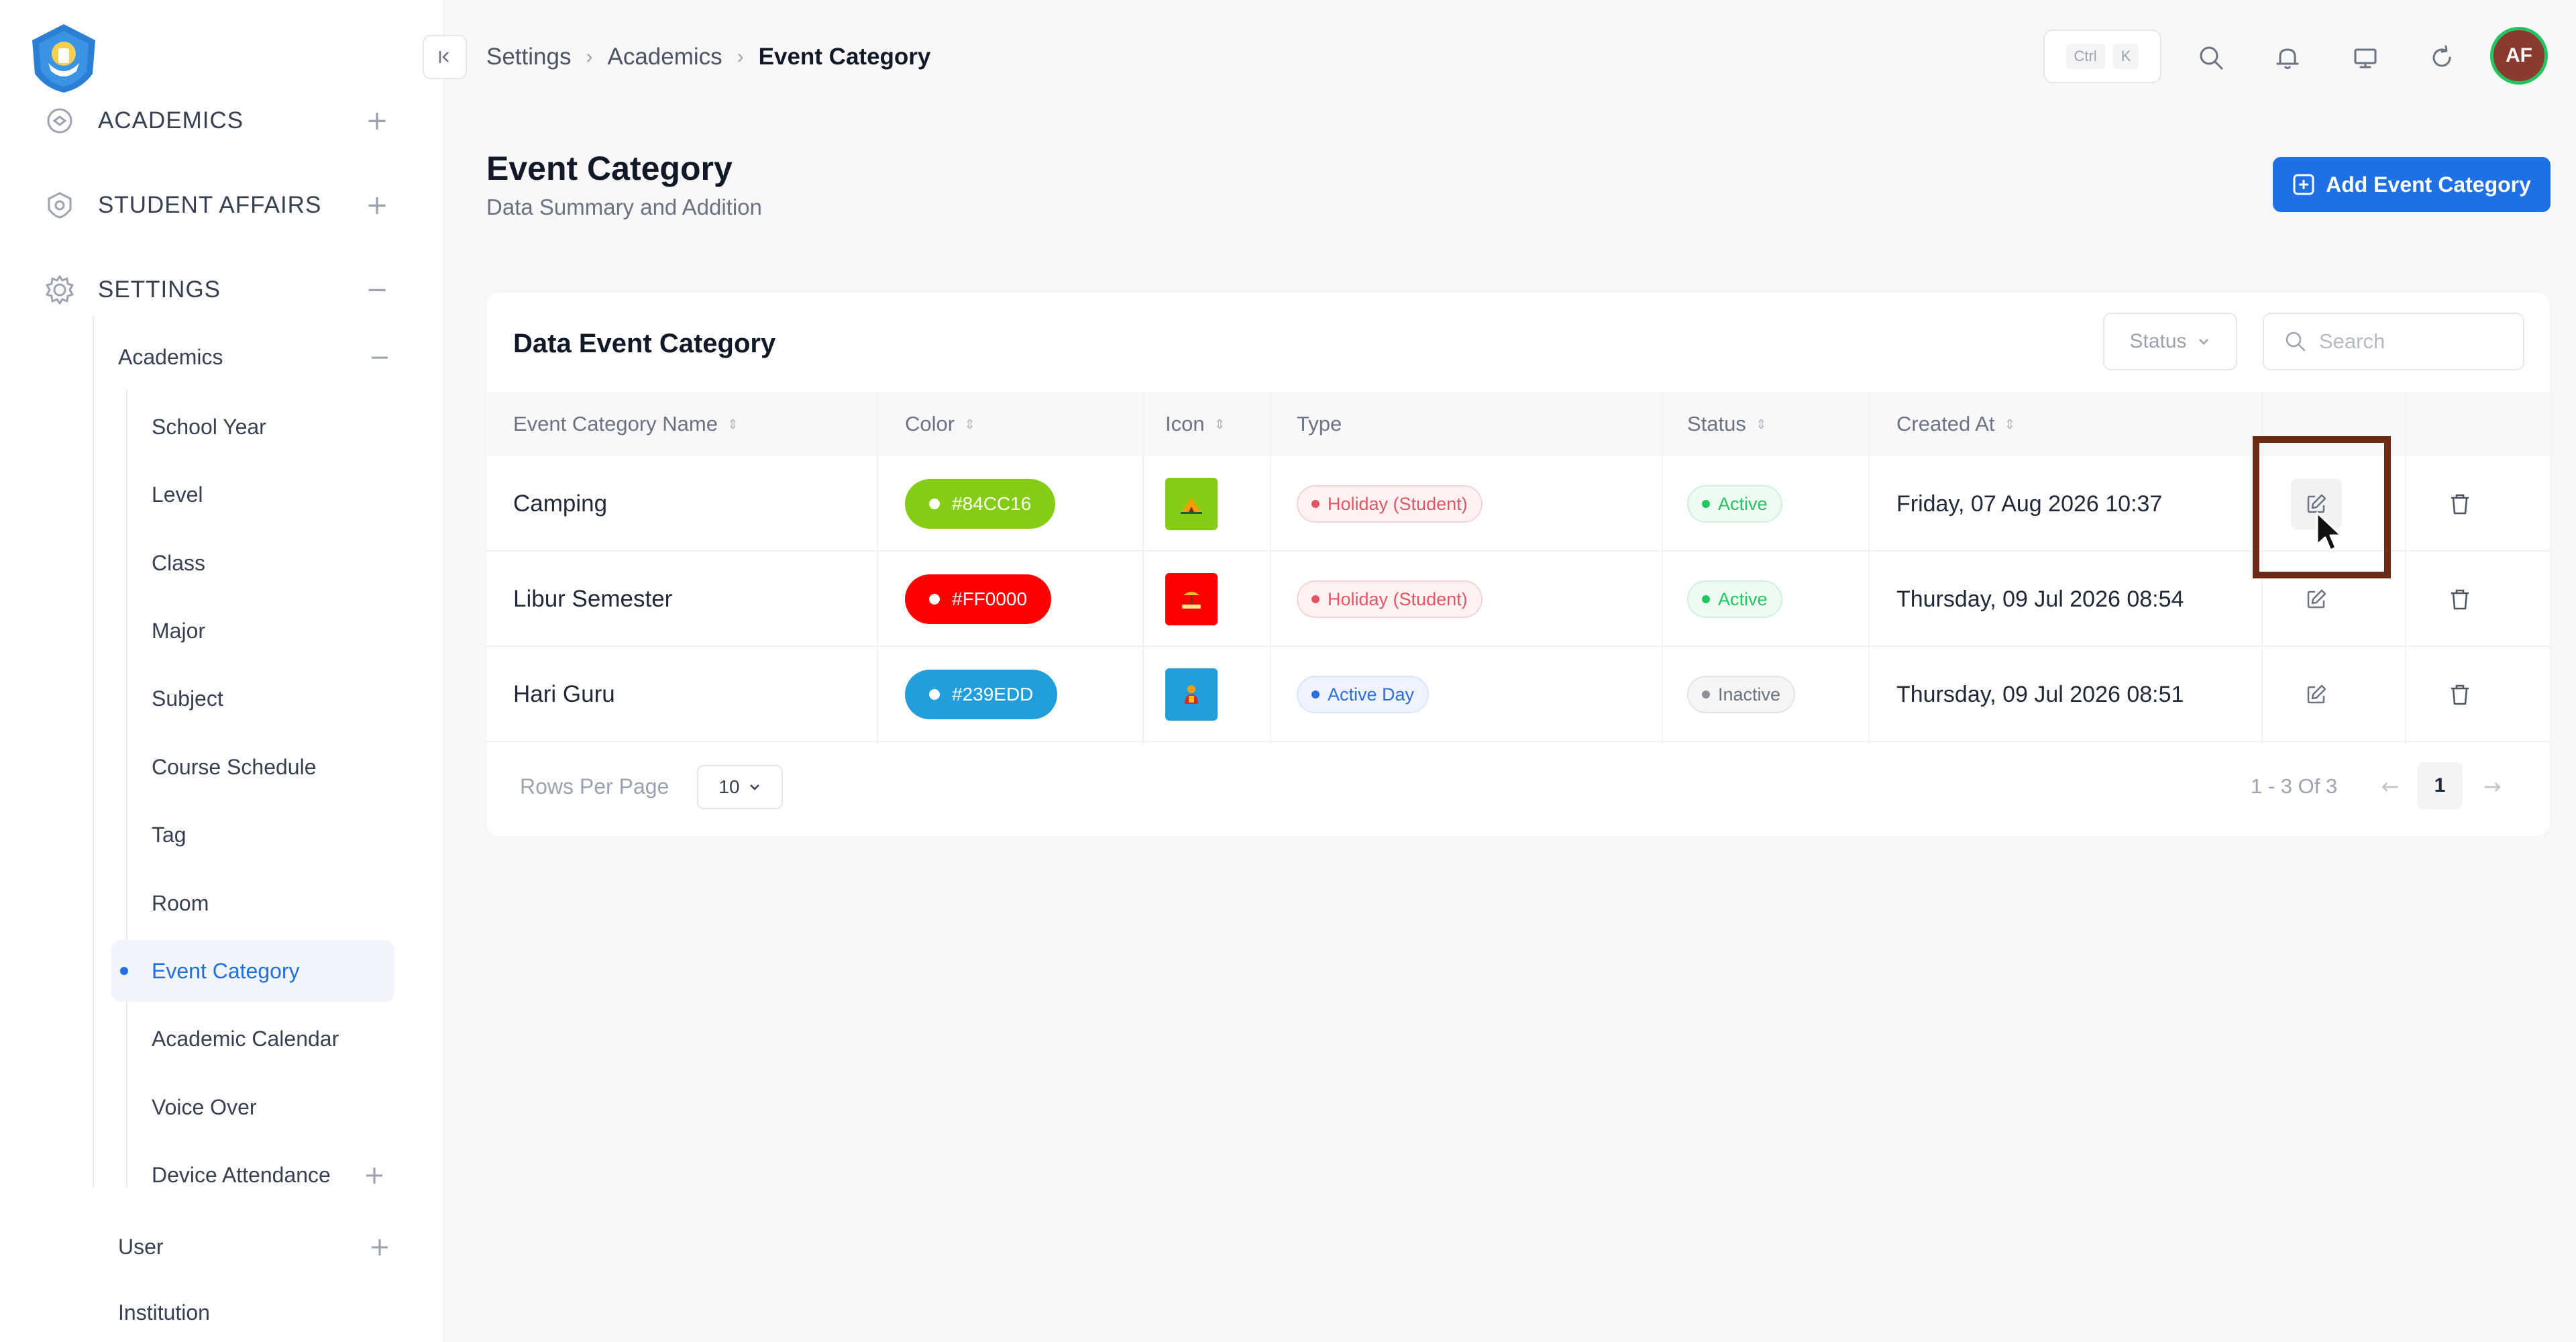  I want to click on column-header-created-at: Created At ⇕, so click(1955, 424).